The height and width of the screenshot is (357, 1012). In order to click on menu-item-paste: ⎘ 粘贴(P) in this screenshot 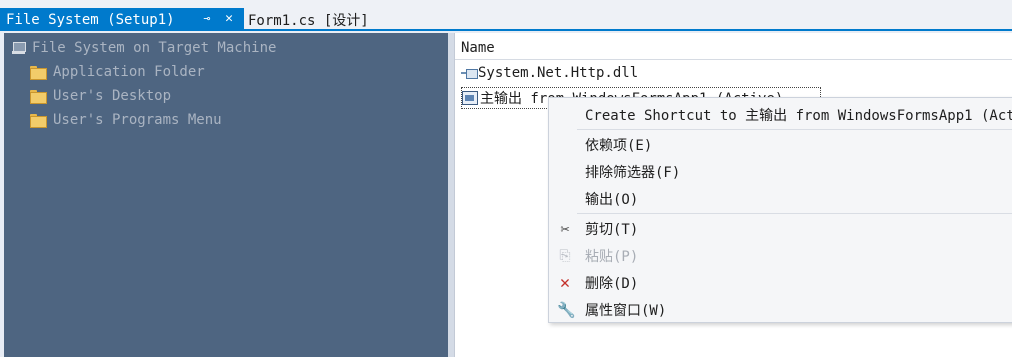, I will do `click(780, 255)`.